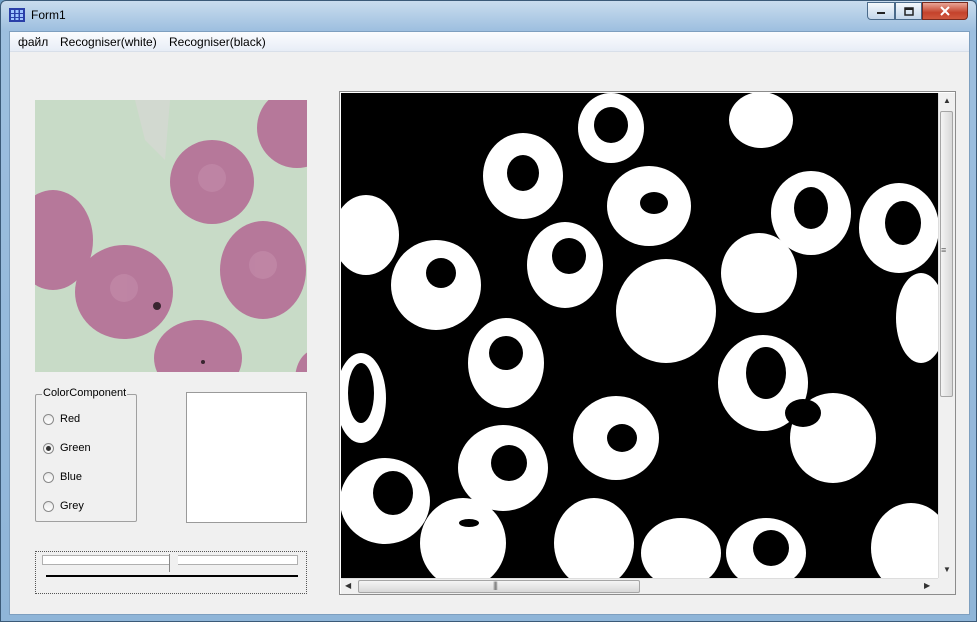 This screenshot has height=622, width=977. I want to click on maximize-button, so click(908, 11).